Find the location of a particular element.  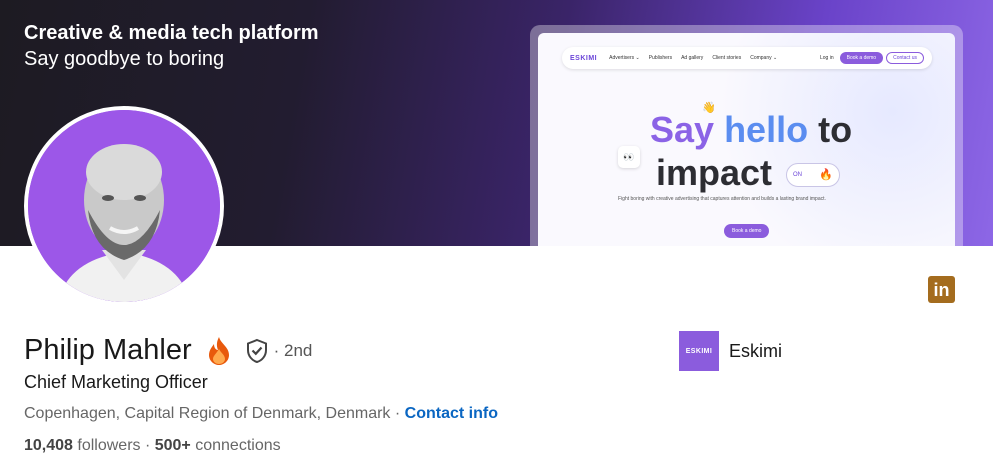

current-company: ESKIMI Eskimi is located at coordinates (730, 351).